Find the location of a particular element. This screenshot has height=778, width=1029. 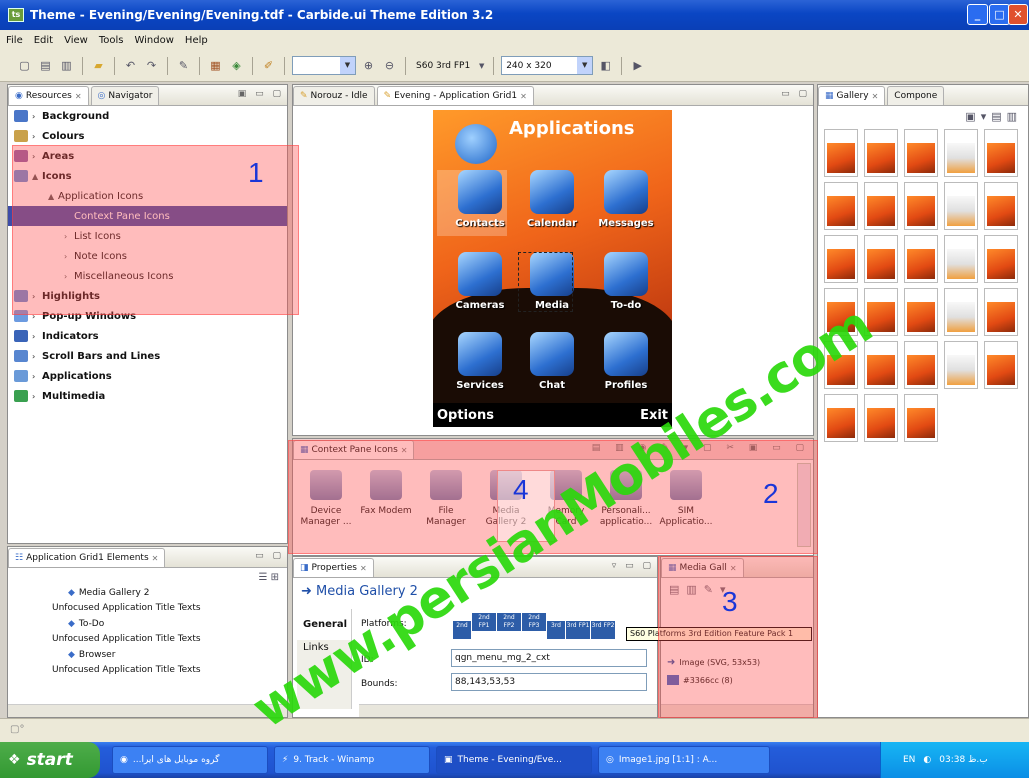

open-folder-icon: ▰ is located at coordinates (98, 65).